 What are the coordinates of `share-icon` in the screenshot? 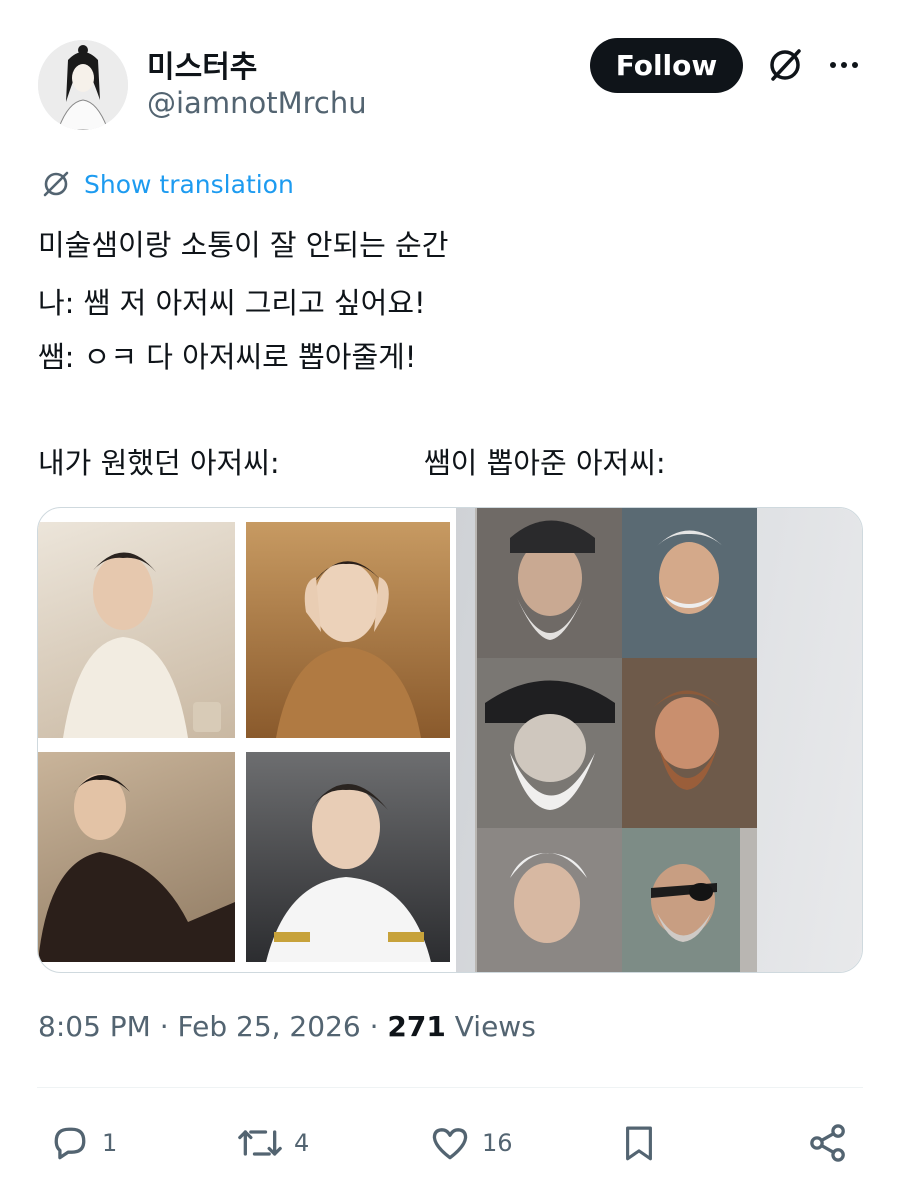 It's located at (827, 1143).